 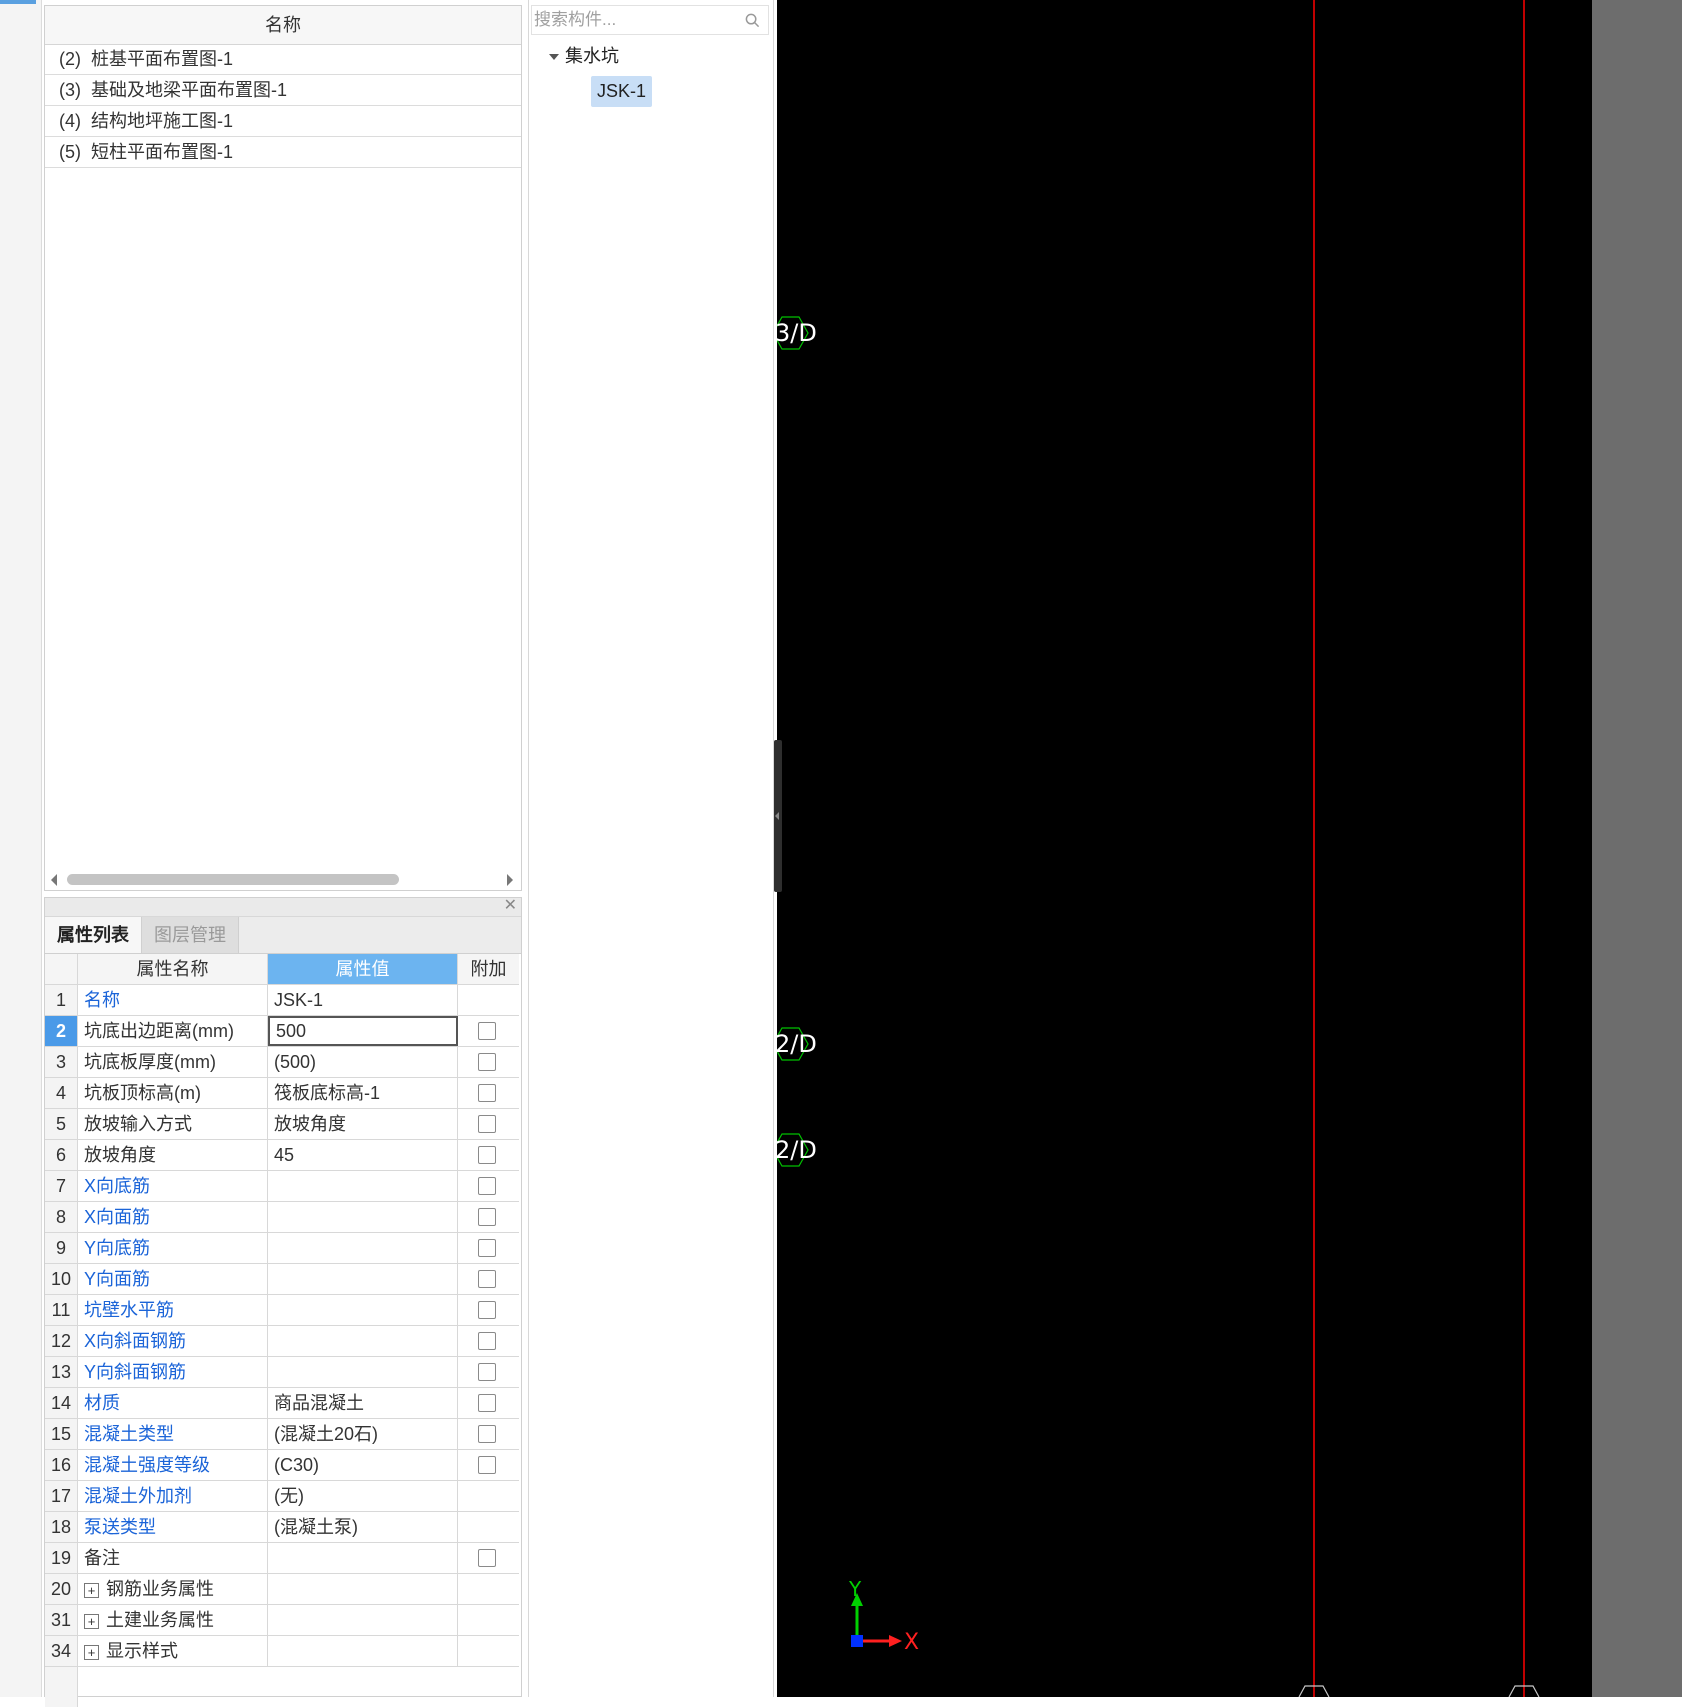 I want to click on collapse-arrow-icon, so click(x=777, y=816).